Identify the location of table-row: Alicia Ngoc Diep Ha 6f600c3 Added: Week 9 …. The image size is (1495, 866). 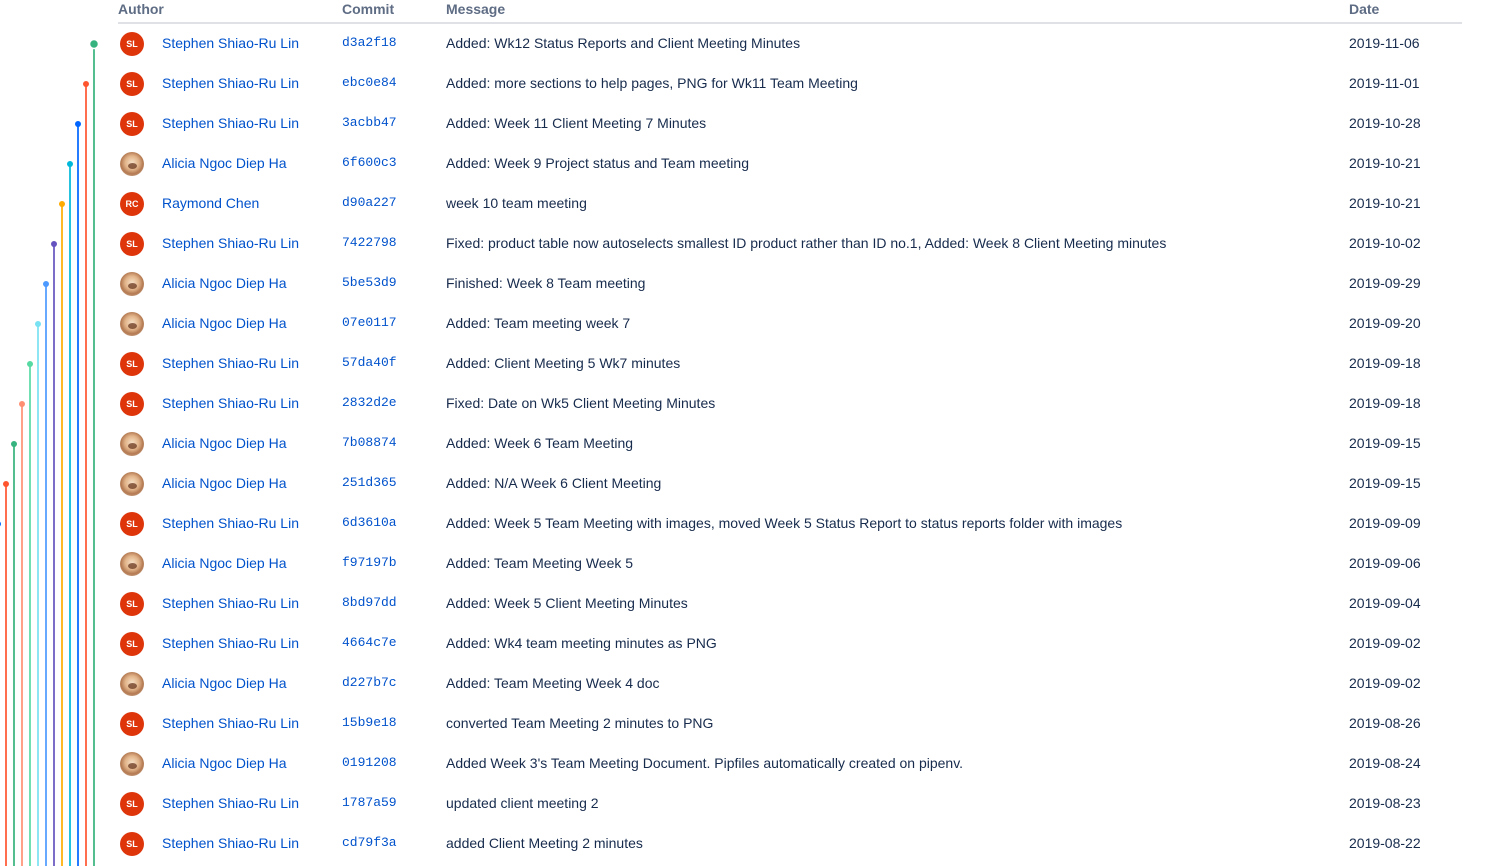
(747, 164).